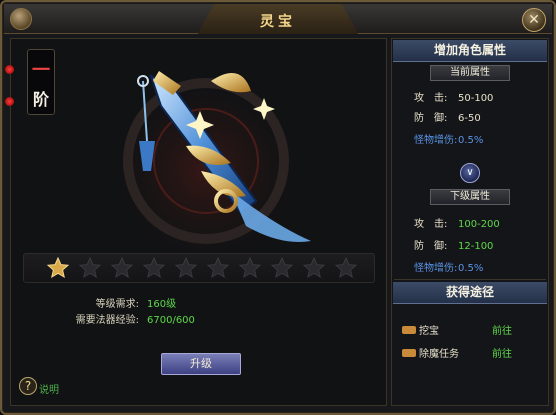 The width and height of the screenshot is (556, 415). I want to click on level-requirement-row: 等级需求: 160级, so click(97, 302).